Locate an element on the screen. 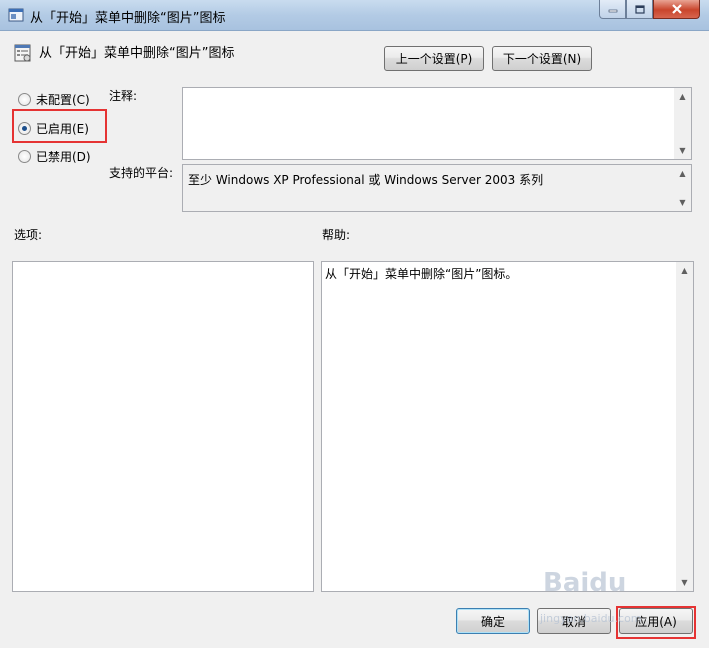 This screenshot has width=709, height=648. ok-button: 确定 is located at coordinates (493, 621).